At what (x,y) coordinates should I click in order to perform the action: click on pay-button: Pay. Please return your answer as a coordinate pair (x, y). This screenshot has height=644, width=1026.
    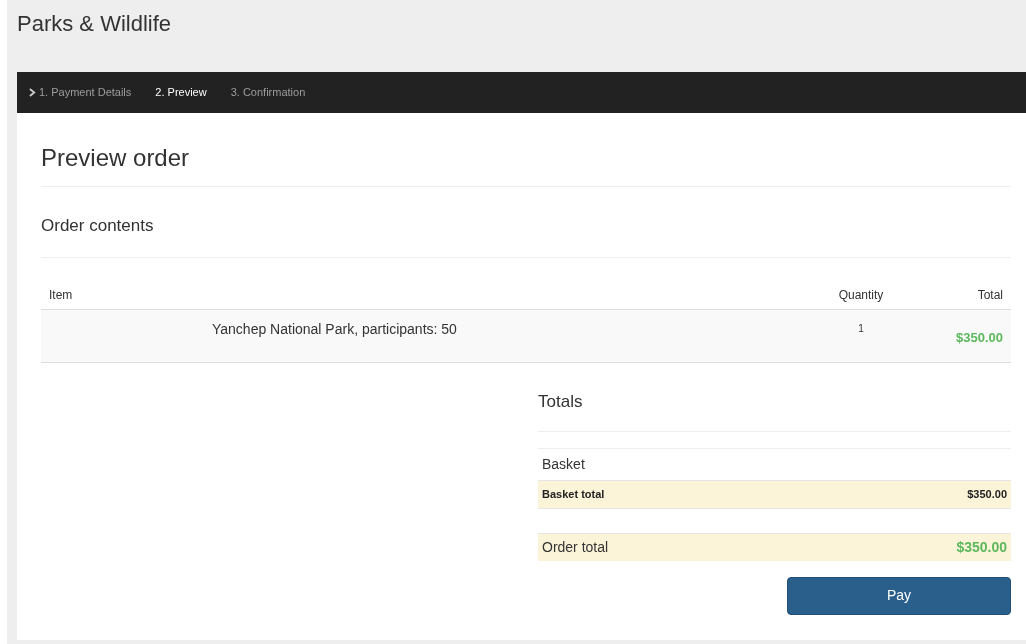
    Looking at the image, I should click on (899, 595).